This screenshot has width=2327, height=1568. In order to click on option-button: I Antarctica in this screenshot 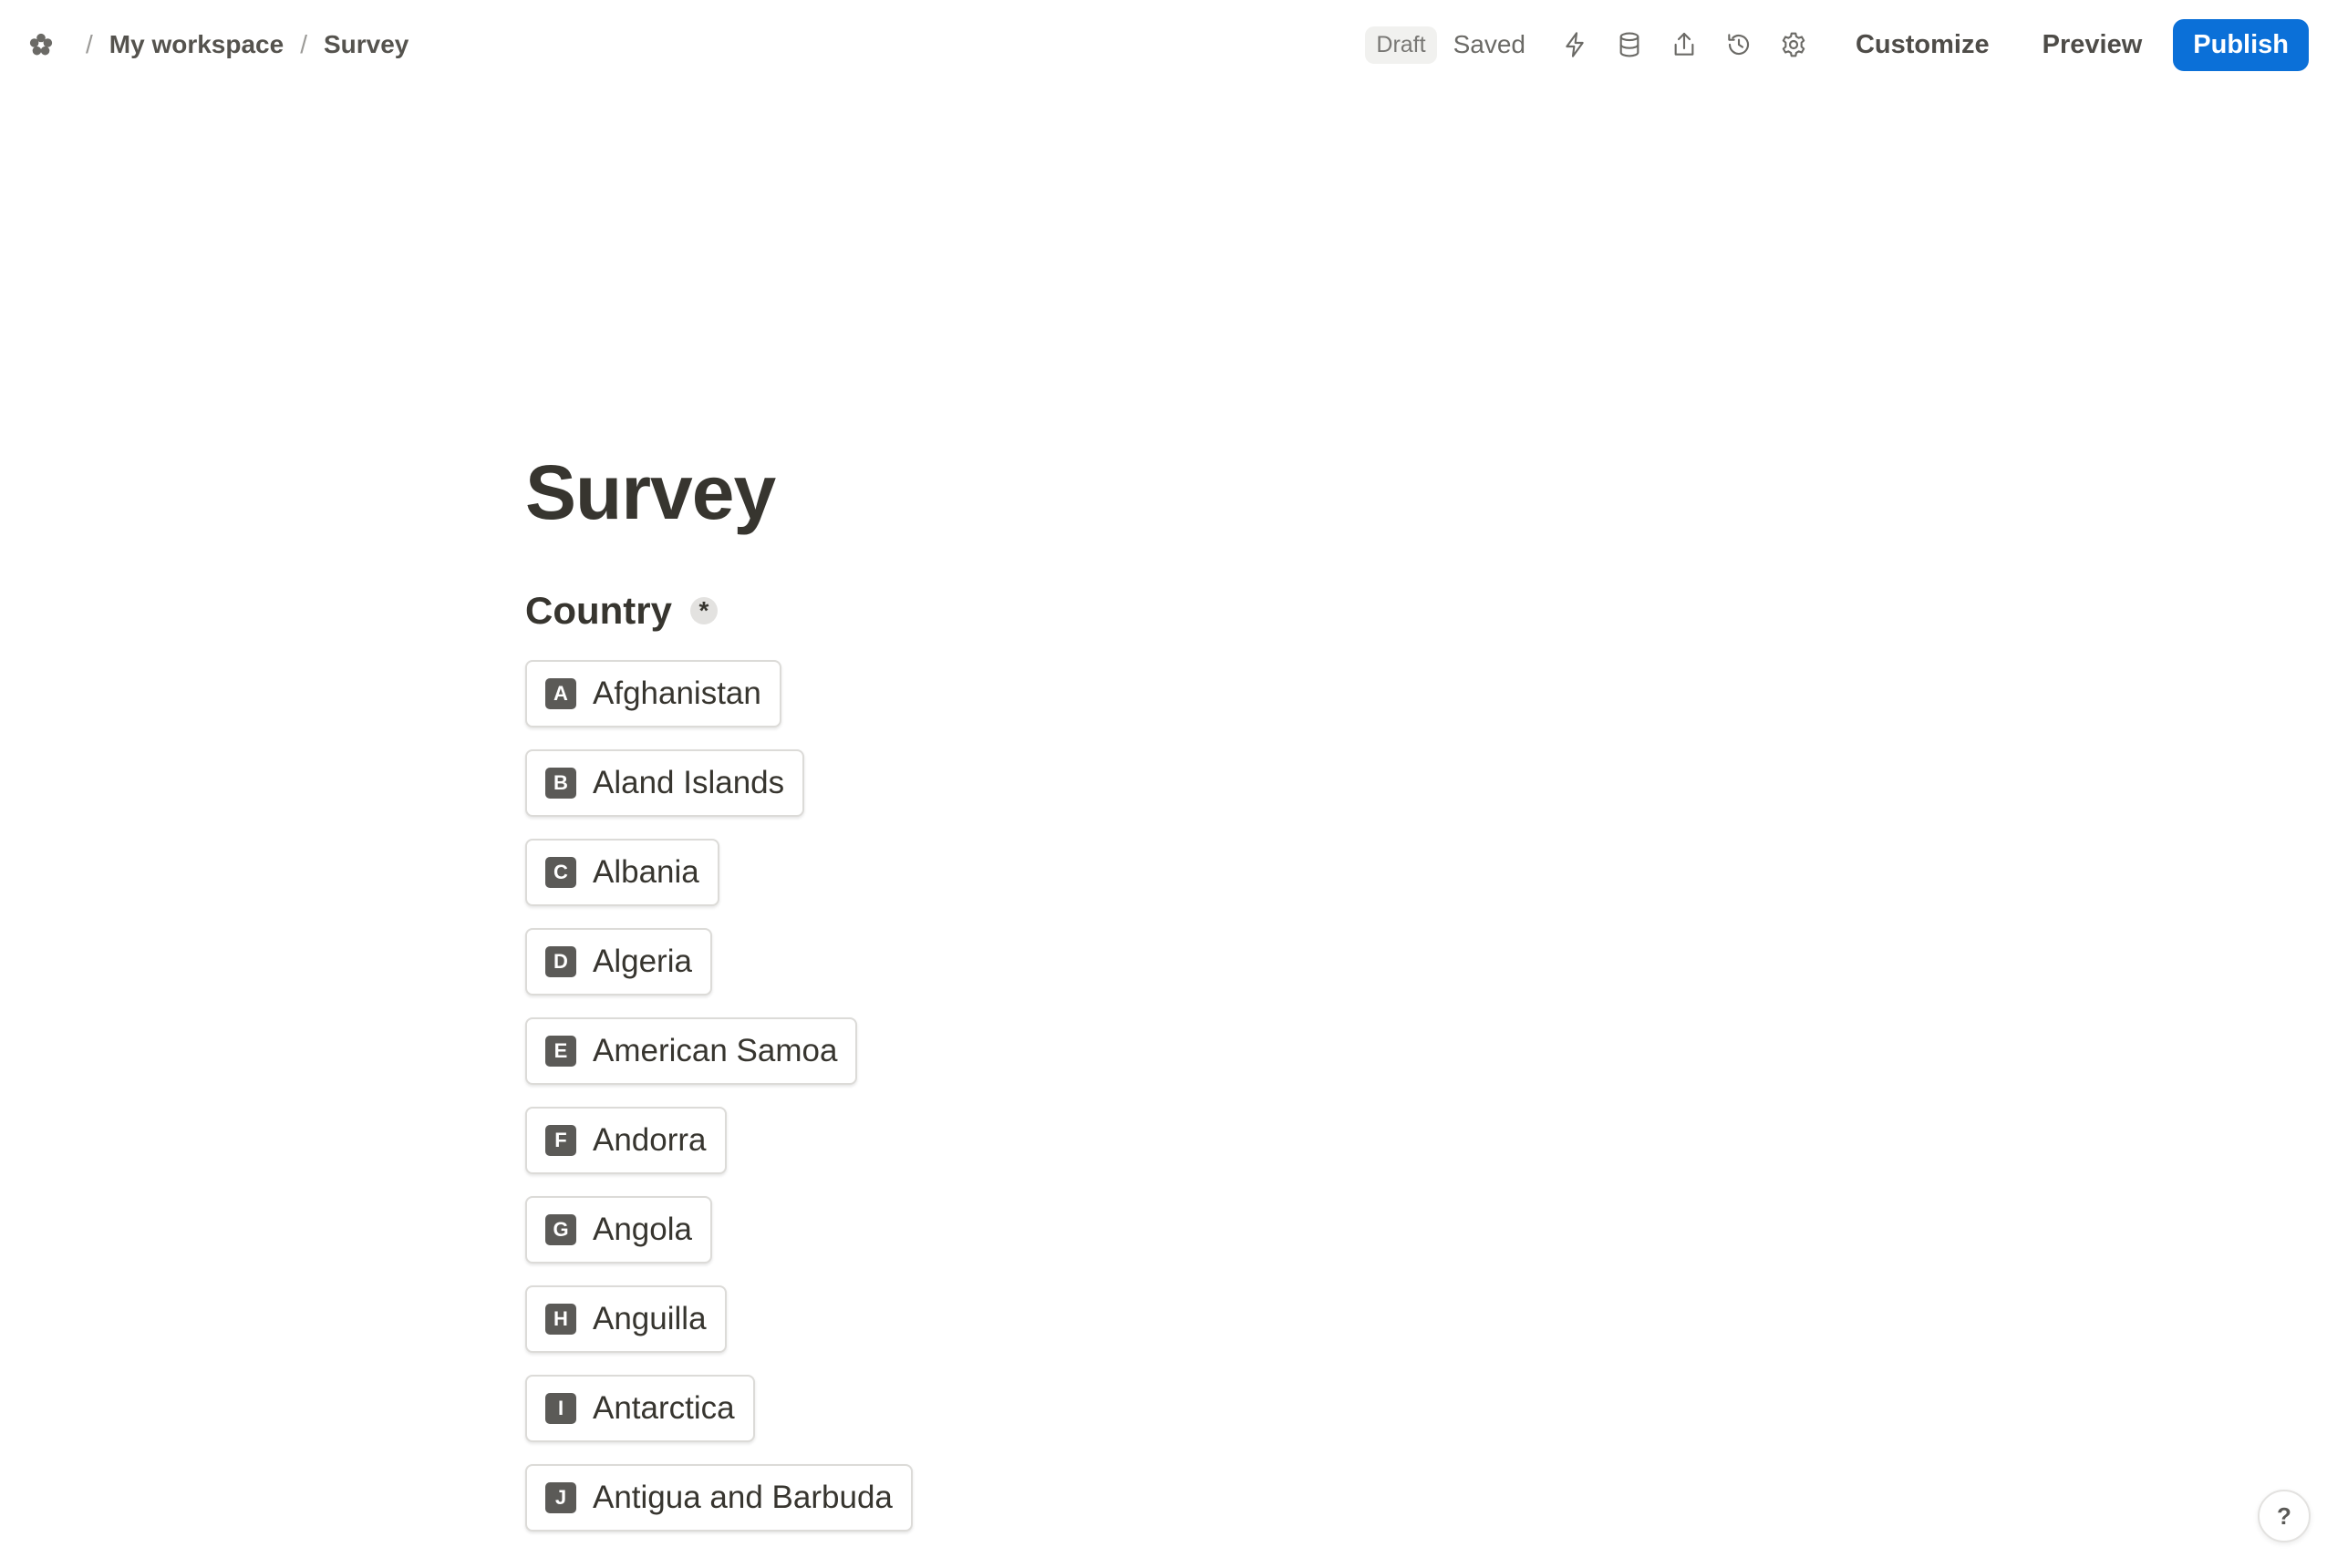, I will do `click(640, 1408)`.